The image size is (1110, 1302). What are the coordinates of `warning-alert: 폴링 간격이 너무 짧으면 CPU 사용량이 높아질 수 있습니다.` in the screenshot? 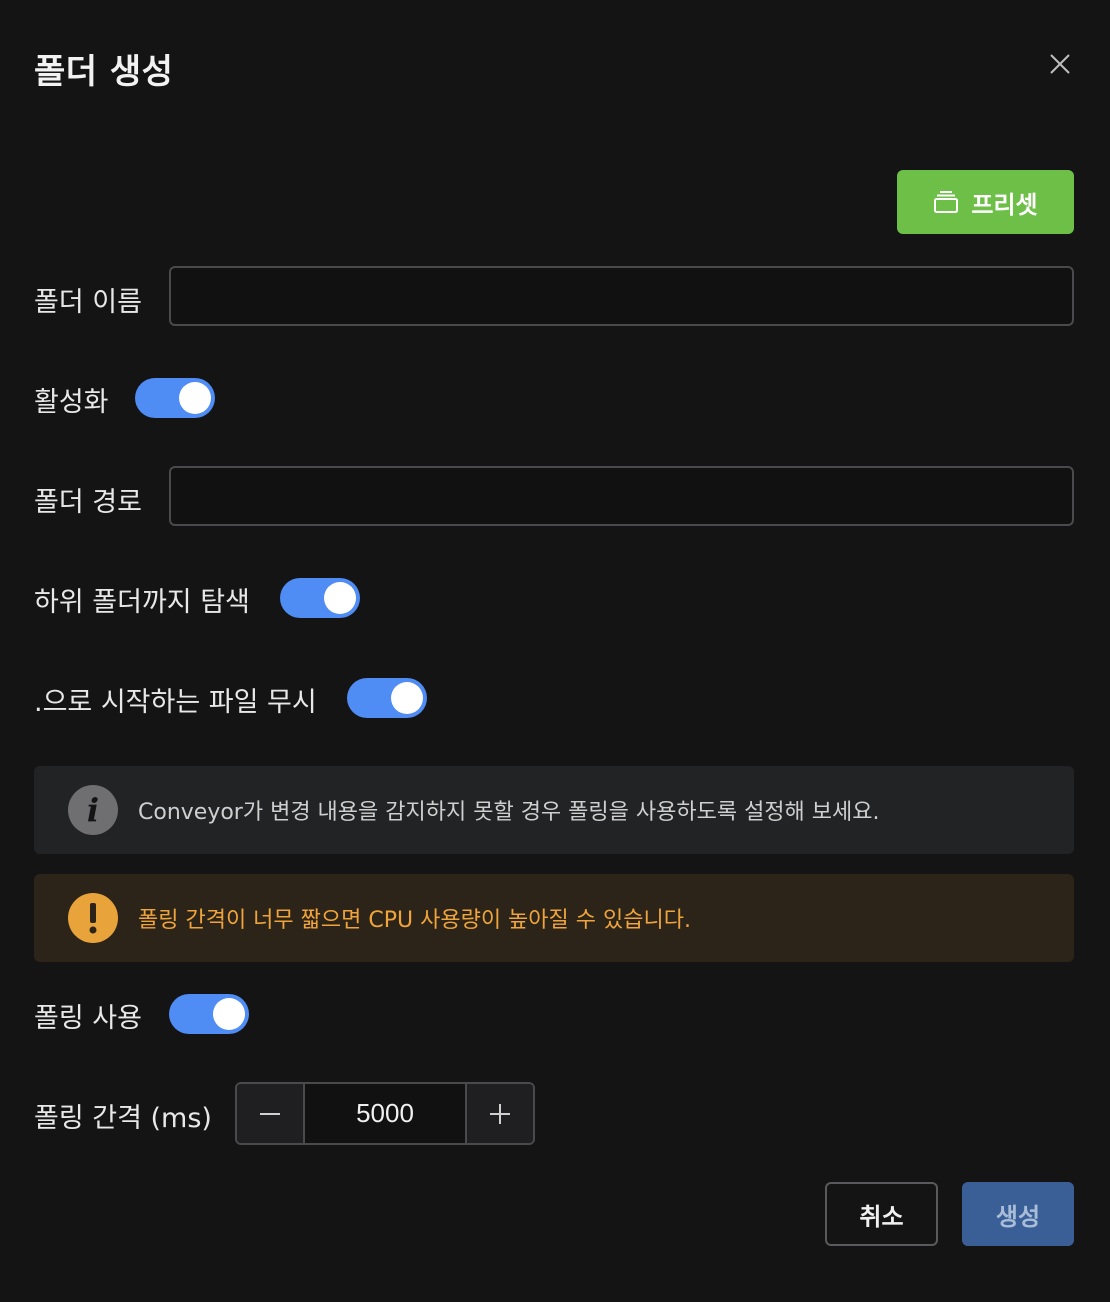 It's located at (554, 918).